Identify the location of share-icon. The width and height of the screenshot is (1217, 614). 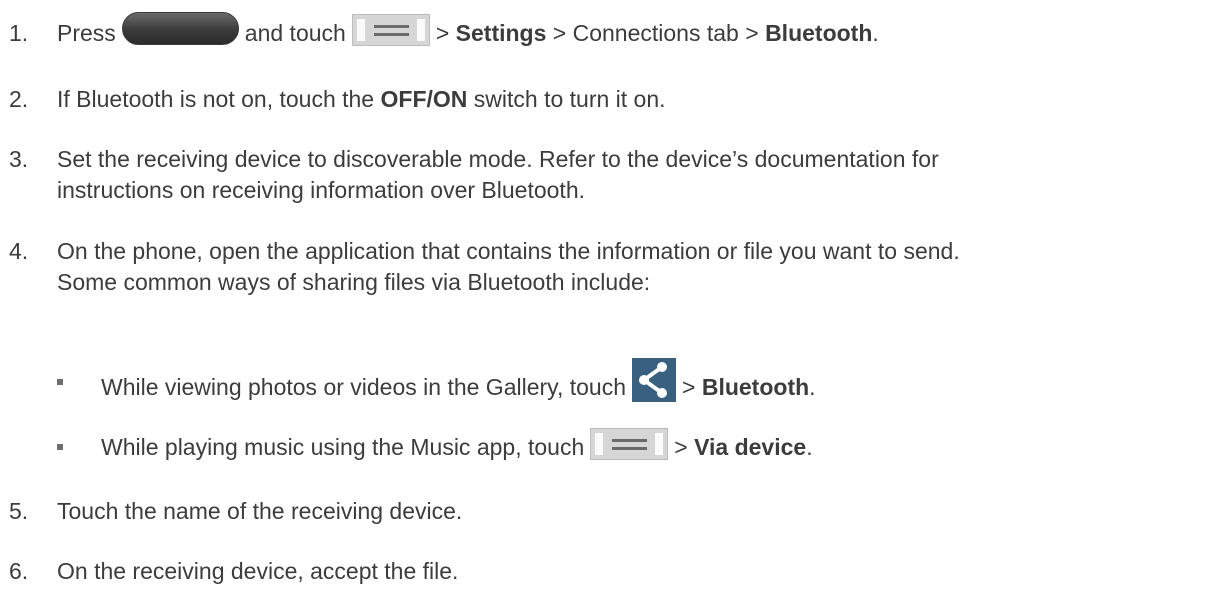
(654, 380).